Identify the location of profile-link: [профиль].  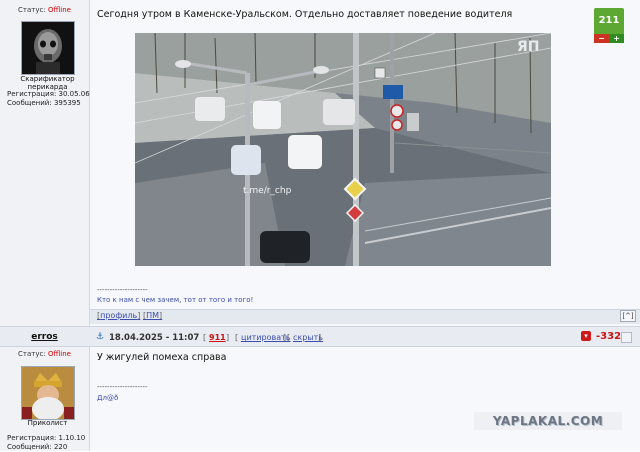
(118, 315).